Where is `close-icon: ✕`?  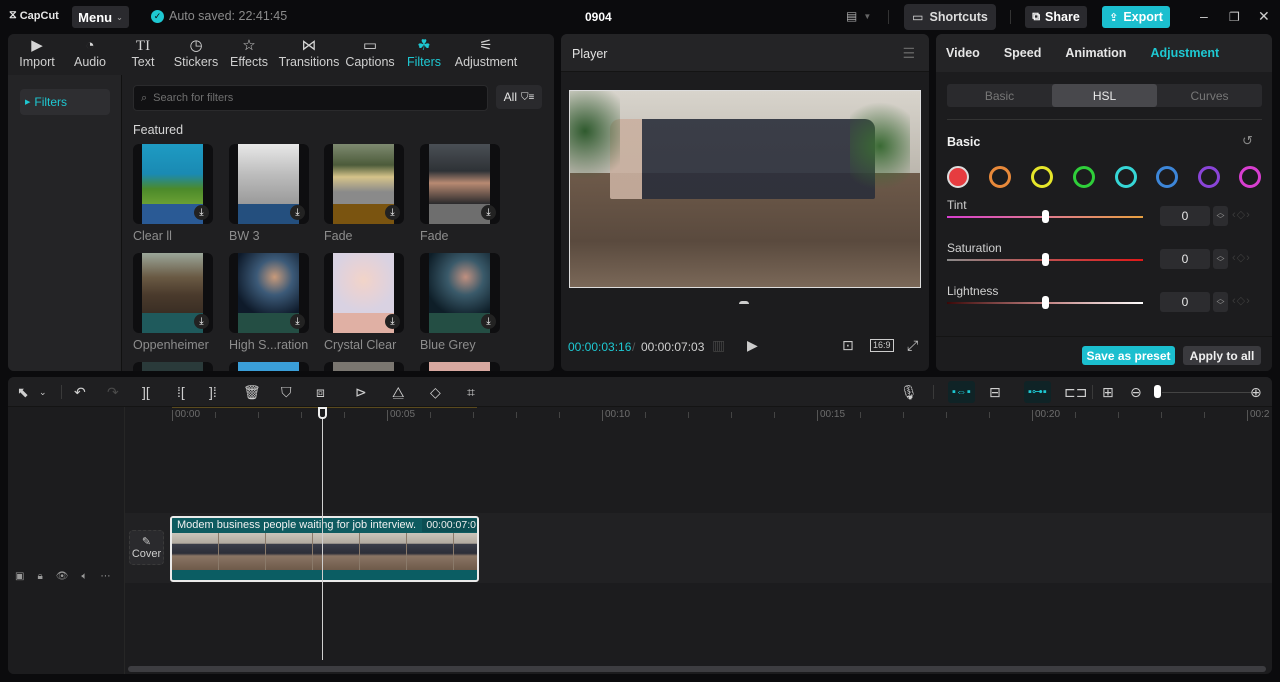 close-icon: ✕ is located at coordinates (1264, 16).